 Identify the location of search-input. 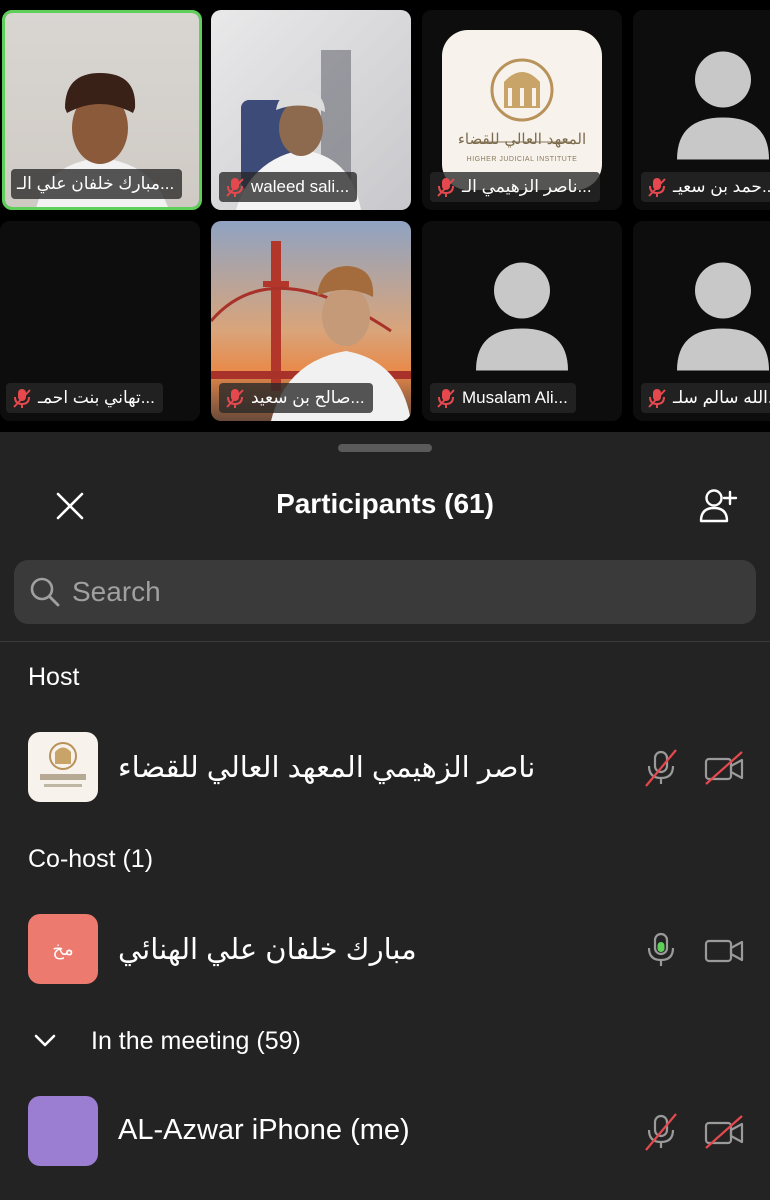
(392, 592).